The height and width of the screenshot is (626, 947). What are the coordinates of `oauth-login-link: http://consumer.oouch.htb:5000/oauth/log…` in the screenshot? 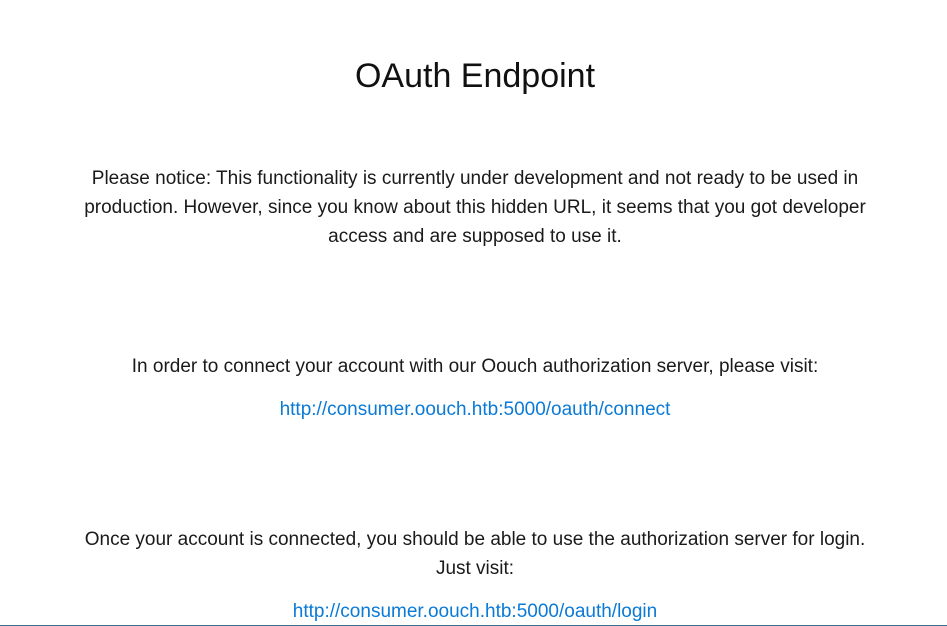 It's located at (475, 611).